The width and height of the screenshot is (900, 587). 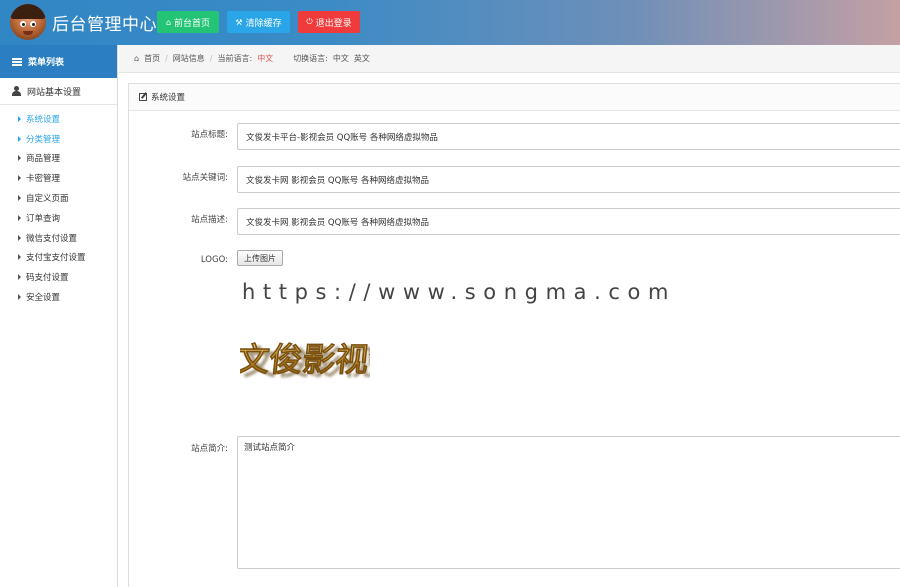 I want to click on sidebar-item-products: 商品管理, so click(x=58, y=159).